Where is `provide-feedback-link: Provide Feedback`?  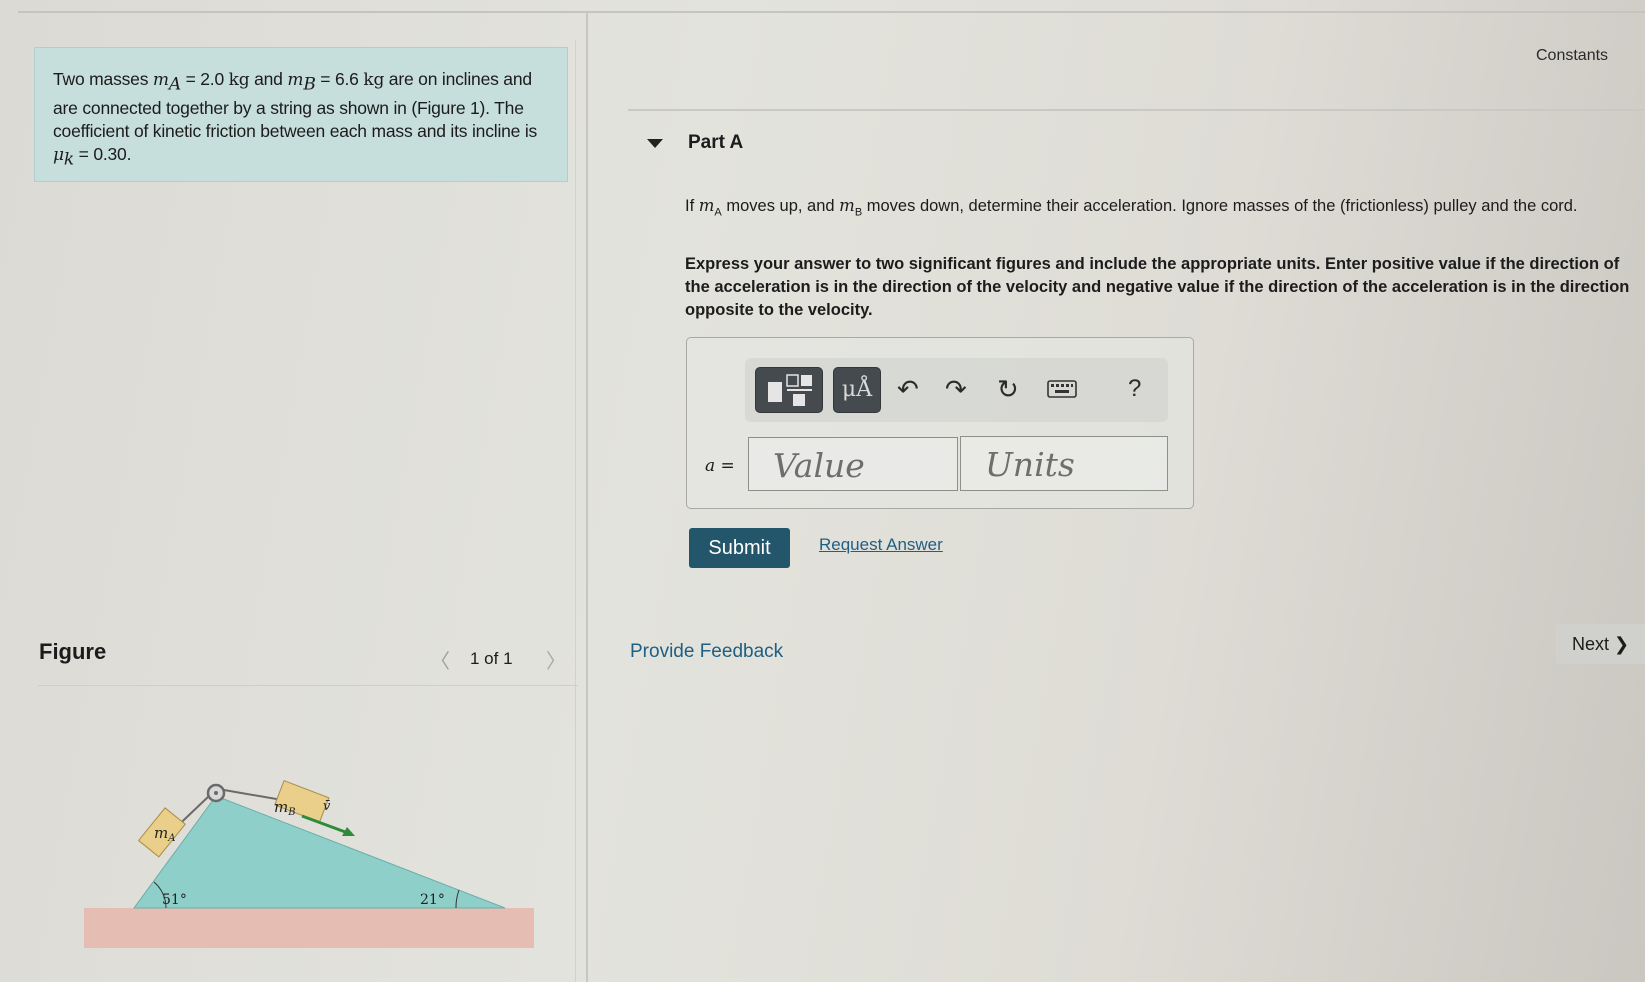
provide-feedback-link: Provide Feedback is located at coordinates (706, 652).